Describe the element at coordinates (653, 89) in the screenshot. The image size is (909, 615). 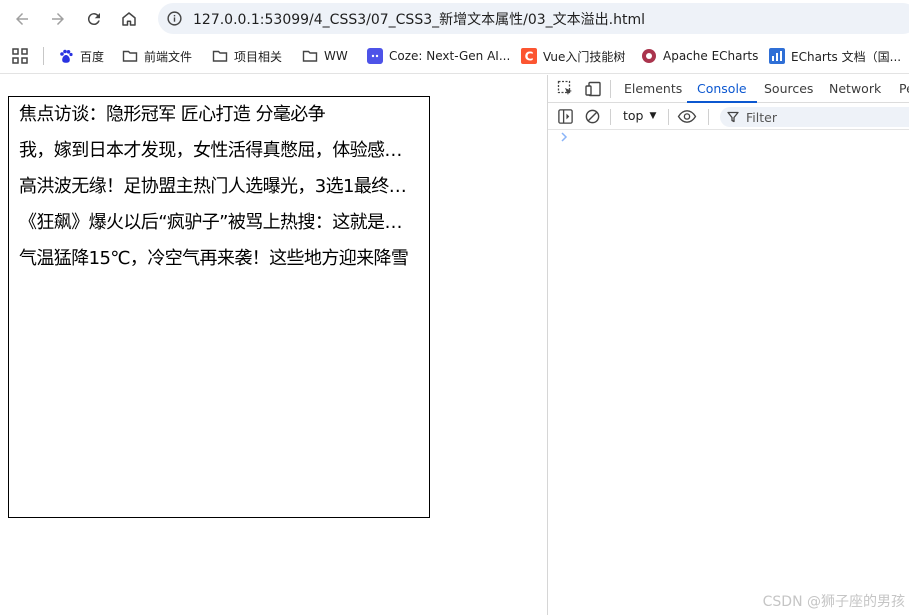
I see `tab-elements: Elements` at that location.